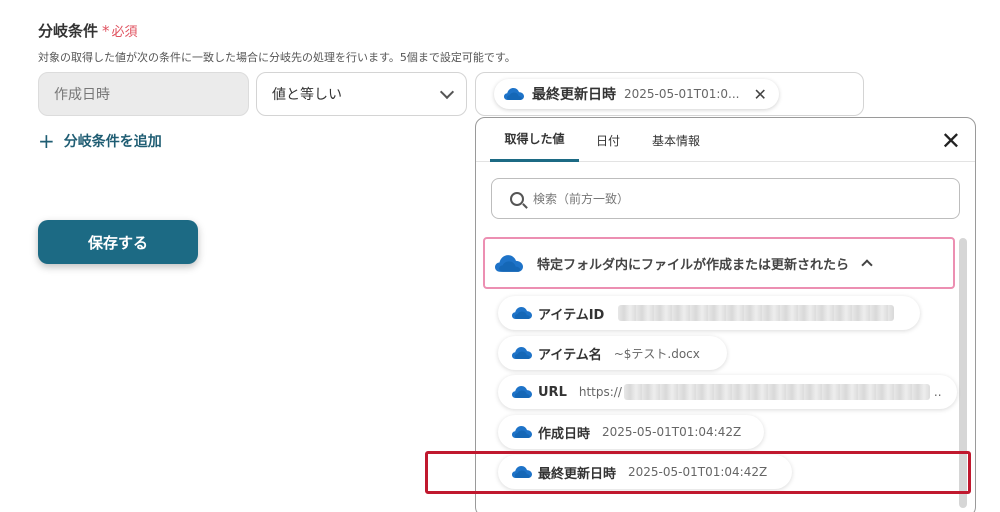 Image resolution: width=1000 pixels, height=512 pixels. I want to click on list-item-value: 2025-05-01T01:04:42Z, so click(672, 432).